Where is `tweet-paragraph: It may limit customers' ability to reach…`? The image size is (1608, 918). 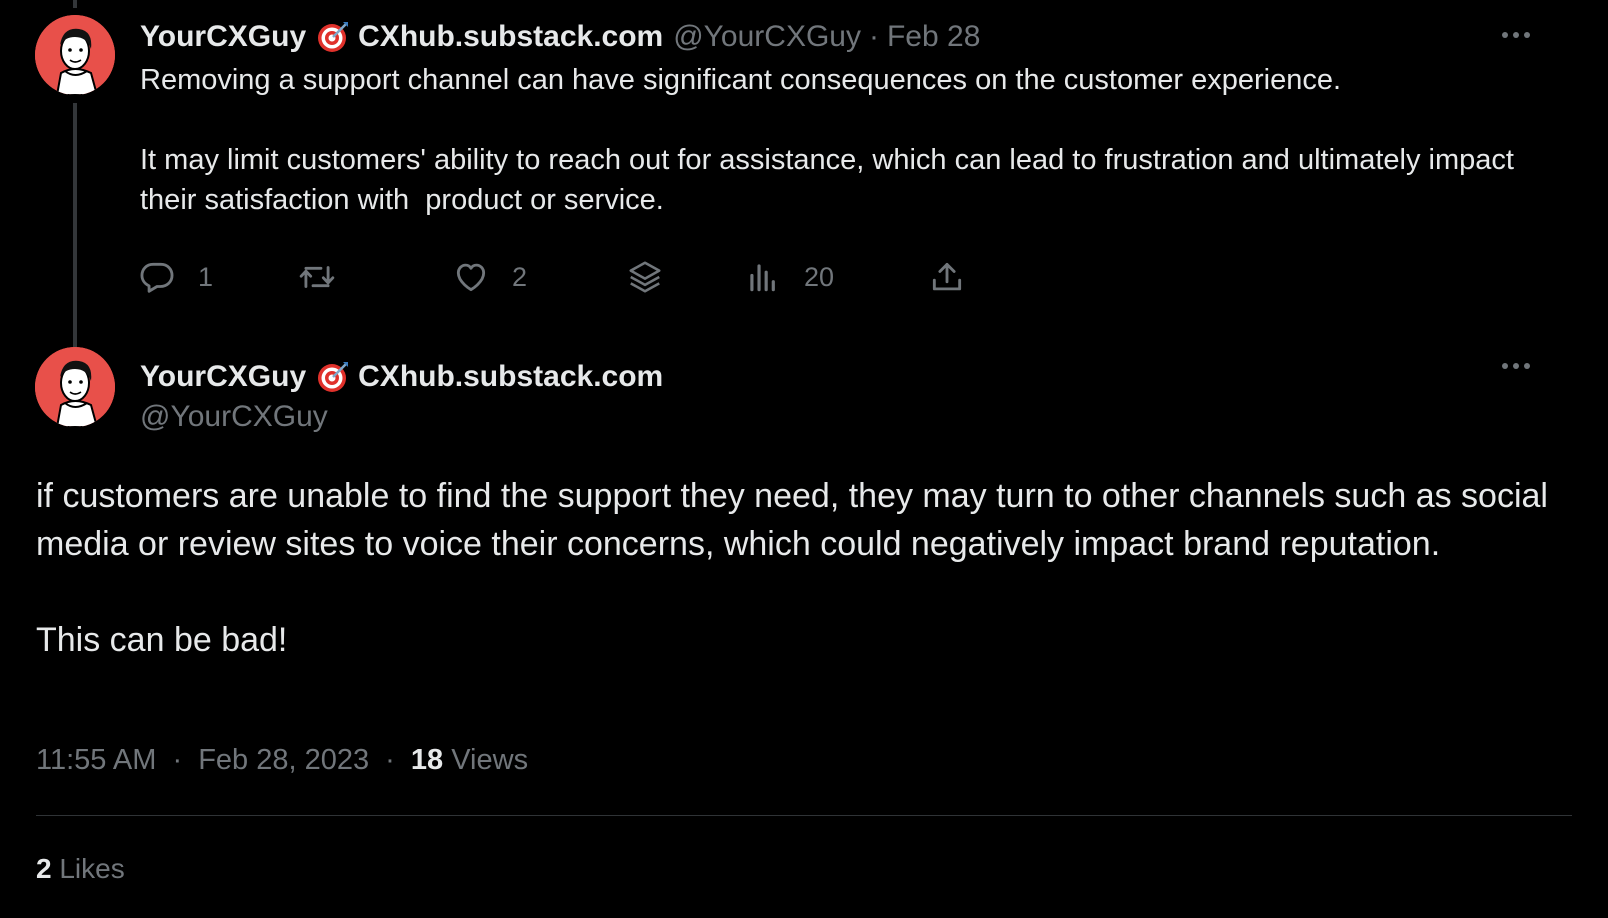 tweet-paragraph: It may limit customers' ability to reach… is located at coordinates (831, 180).